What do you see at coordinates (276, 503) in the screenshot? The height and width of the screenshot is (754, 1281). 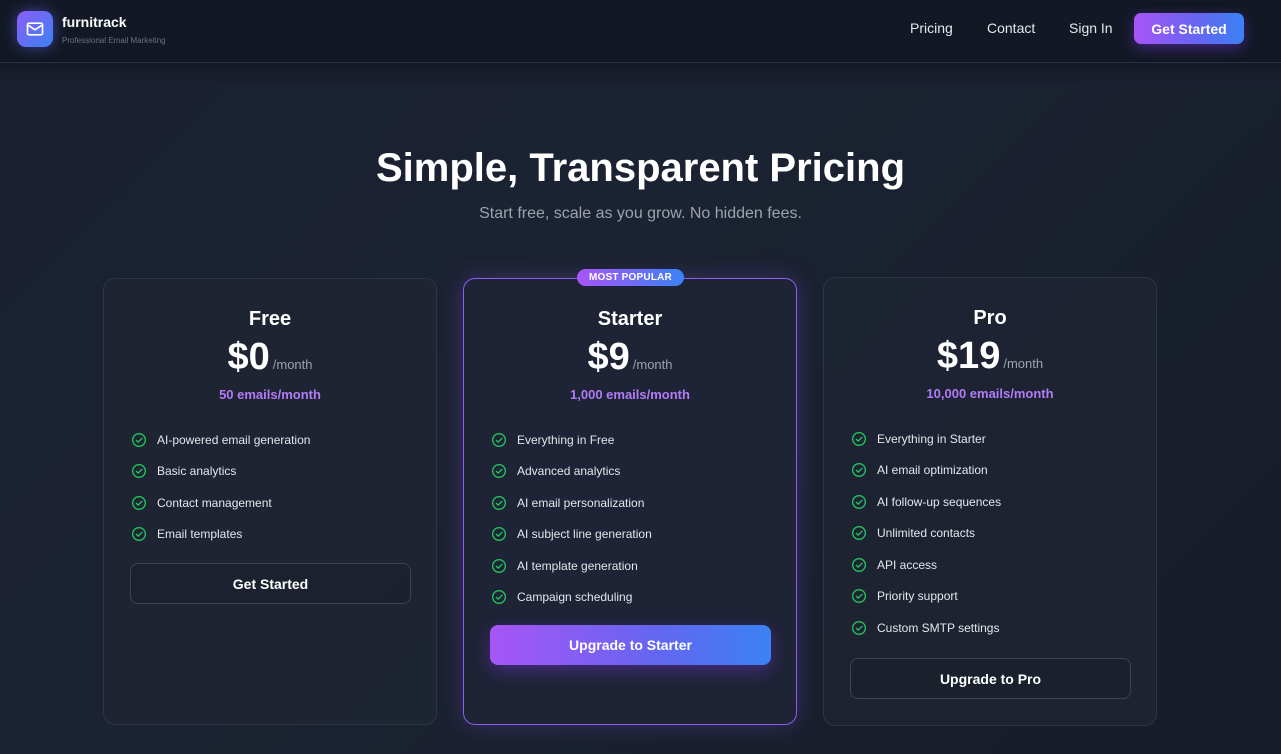 I see `feature-item: Contact management` at bounding box center [276, 503].